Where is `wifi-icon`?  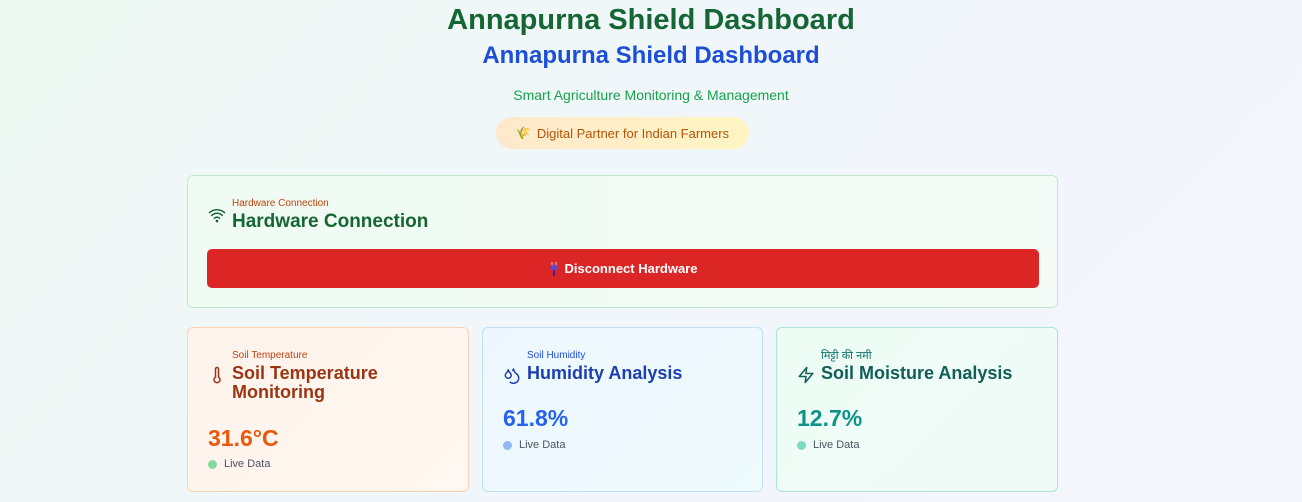 wifi-icon is located at coordinates (217, 215).